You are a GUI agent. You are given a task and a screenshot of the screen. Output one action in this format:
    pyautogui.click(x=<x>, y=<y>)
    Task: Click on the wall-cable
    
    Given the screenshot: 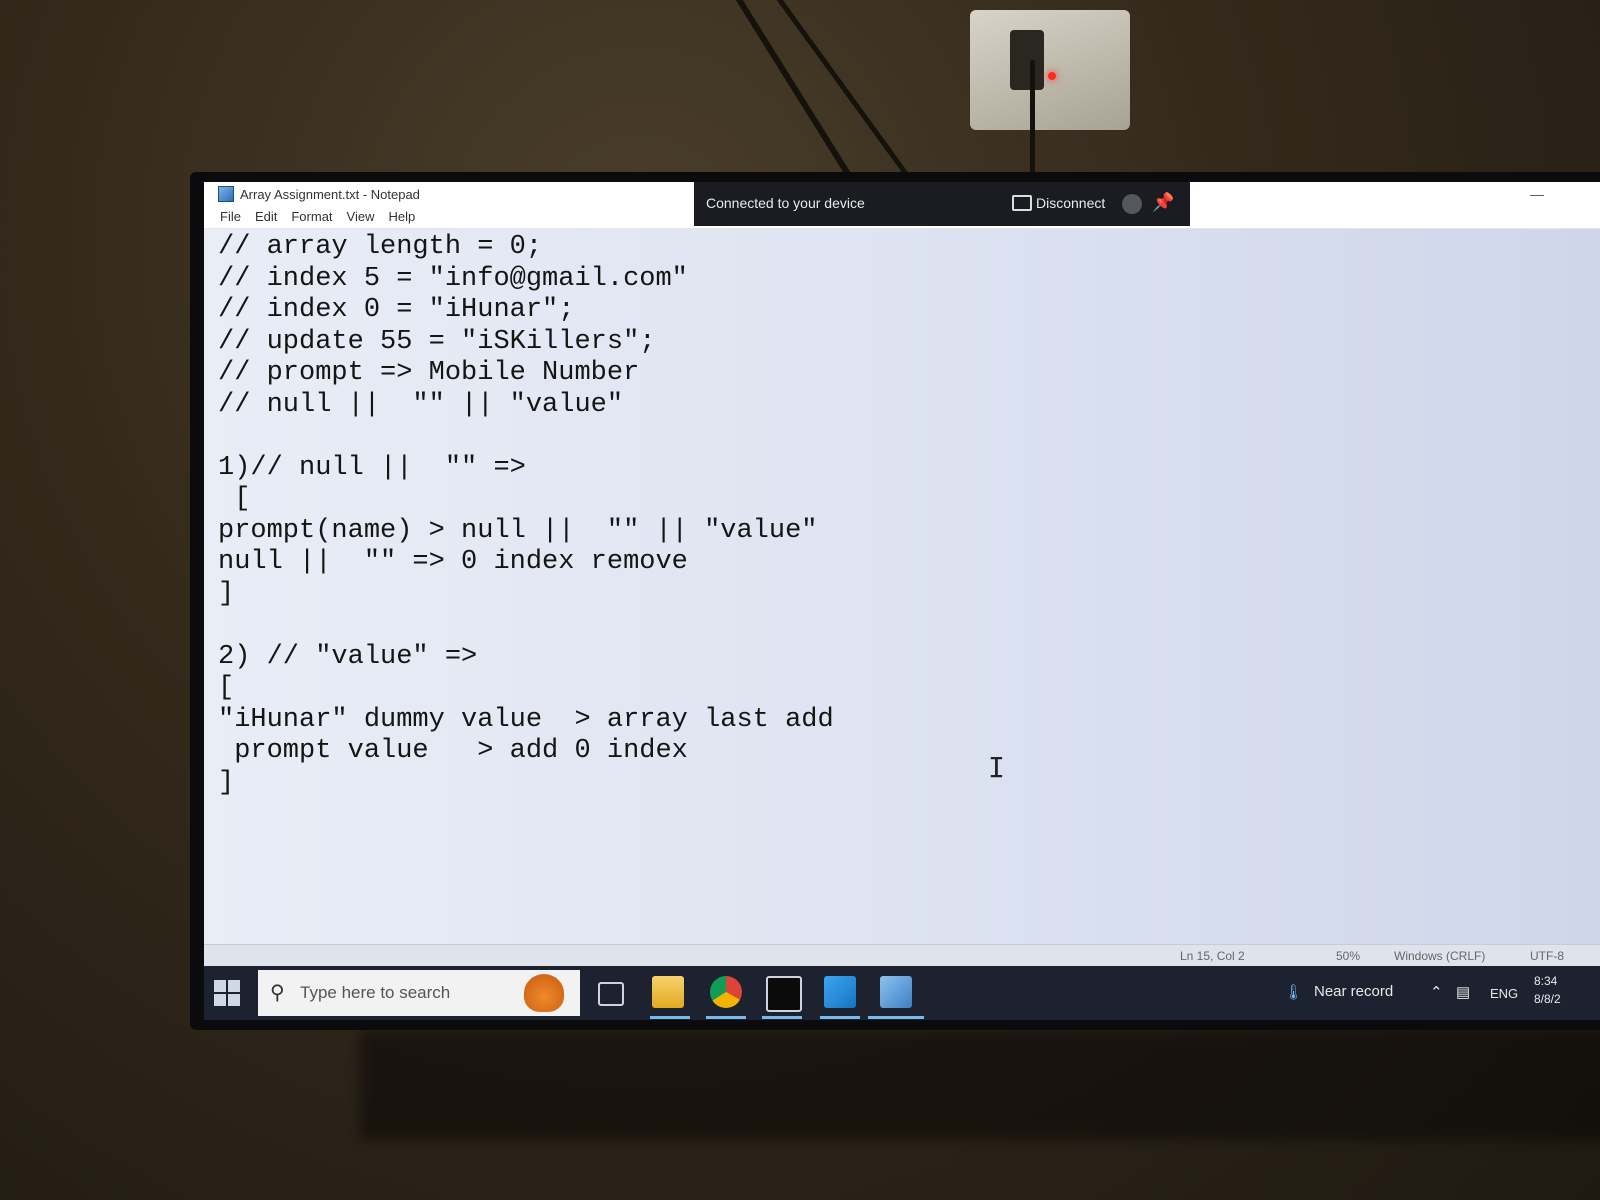 What is the action you would take?
    pyautogui.click(x=794, y=93)
    